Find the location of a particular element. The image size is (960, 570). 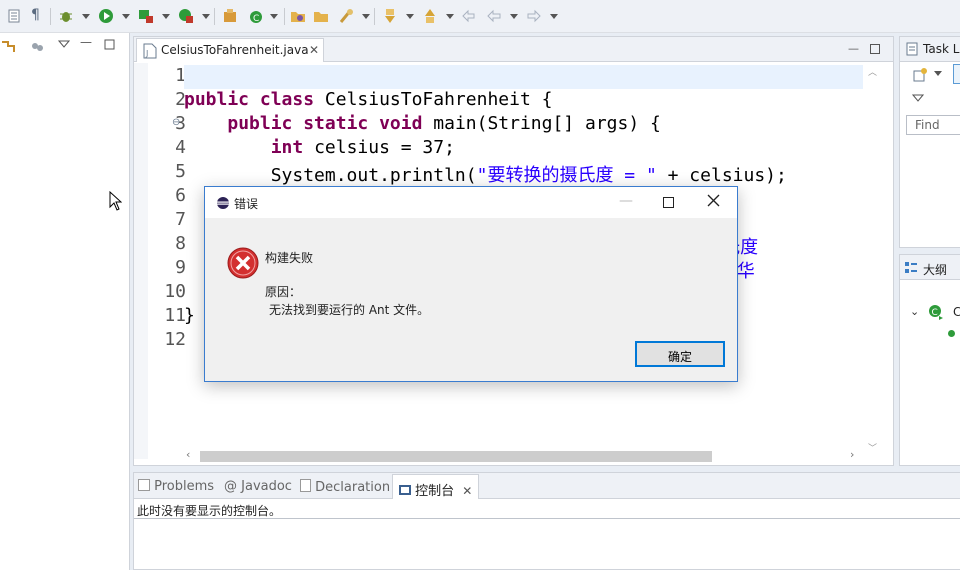

scroll-right-icon: › is located at coordinates (852, 454).